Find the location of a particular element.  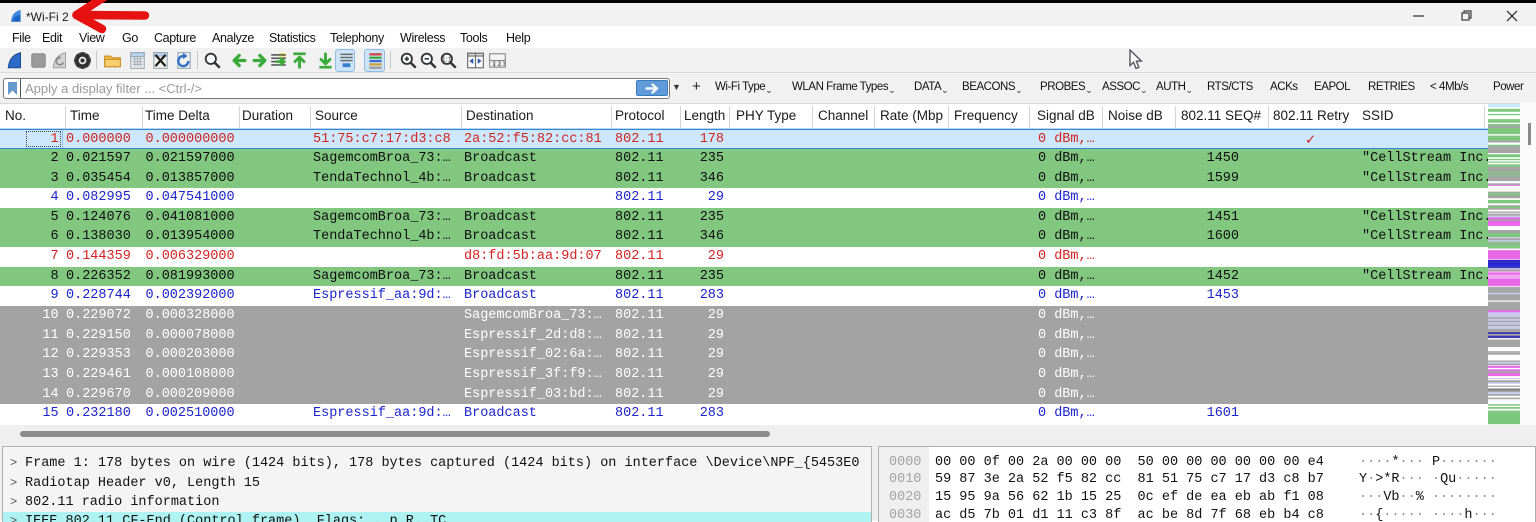

svg-text: 2 is located at coordinates (499, 64).